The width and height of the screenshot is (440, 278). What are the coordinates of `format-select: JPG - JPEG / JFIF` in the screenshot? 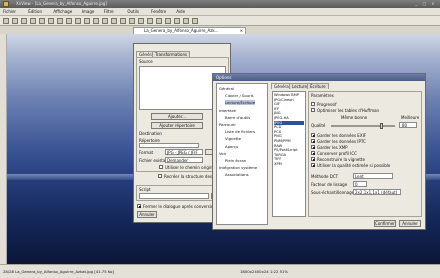 It's located at (184, 152).